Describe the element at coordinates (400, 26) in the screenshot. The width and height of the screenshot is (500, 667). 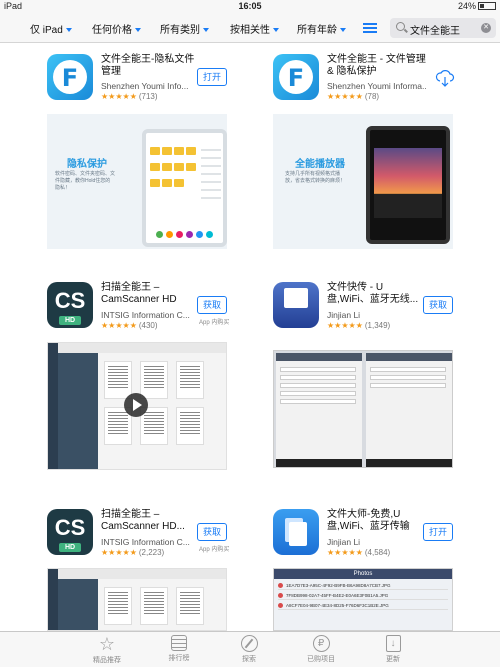
I see `search-icon` at that location.